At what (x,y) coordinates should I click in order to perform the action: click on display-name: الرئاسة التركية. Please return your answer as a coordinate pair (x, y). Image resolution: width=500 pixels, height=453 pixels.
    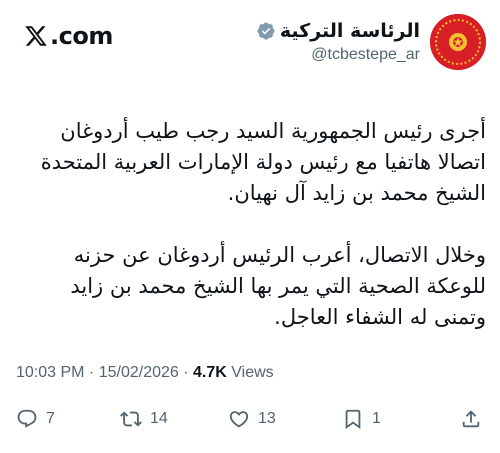
    Looking at the image, I should click on (350, 31).